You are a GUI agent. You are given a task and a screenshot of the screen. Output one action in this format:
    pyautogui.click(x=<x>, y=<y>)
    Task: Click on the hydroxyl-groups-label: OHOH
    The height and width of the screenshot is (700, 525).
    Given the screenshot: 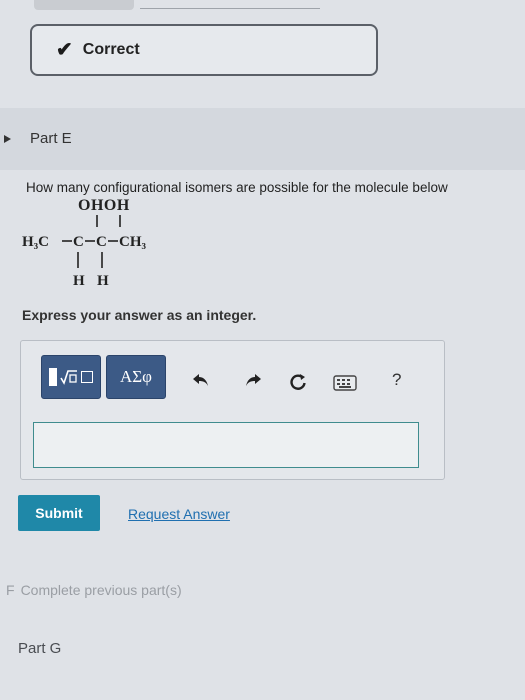 What is the action you would take?
    pyautogui.click(x=104, y=205)
    